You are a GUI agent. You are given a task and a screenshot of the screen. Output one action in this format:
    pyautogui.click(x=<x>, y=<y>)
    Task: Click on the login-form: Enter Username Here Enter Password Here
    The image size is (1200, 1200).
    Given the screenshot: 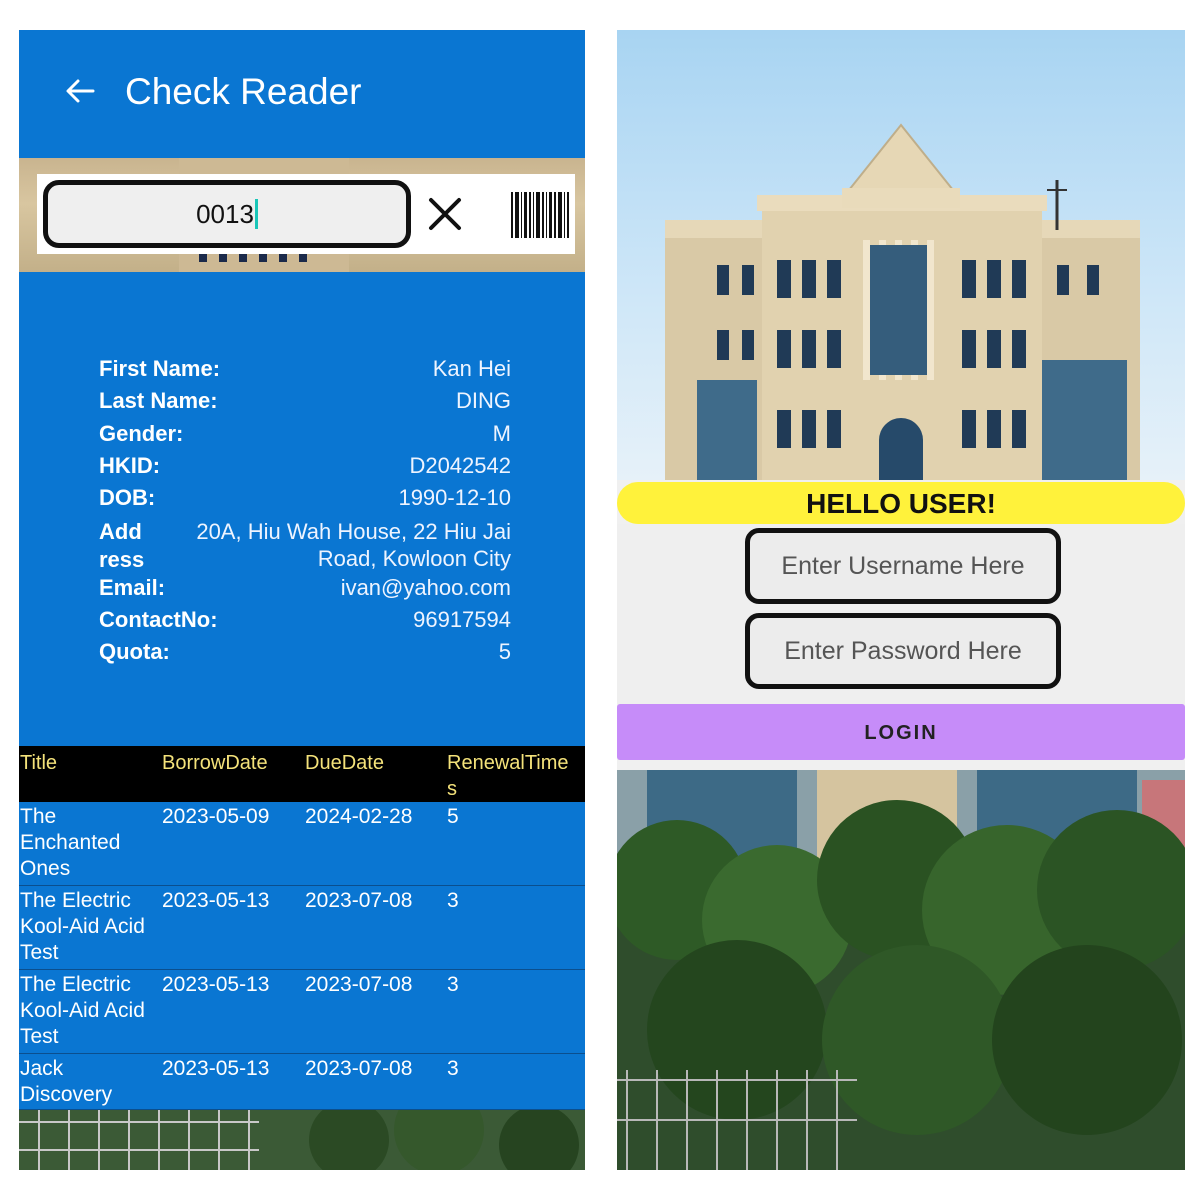 What is the action you would take?
    pyautogui.click(x=901, y=614)
    